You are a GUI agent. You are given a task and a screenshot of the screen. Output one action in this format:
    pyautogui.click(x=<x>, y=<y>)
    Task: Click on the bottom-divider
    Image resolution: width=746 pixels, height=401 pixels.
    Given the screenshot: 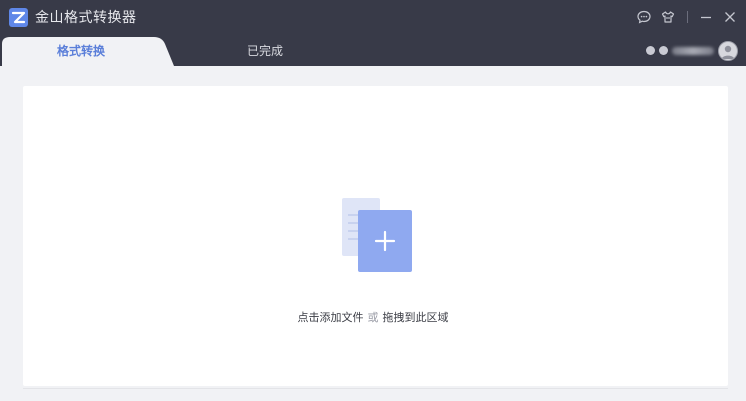 What is the action you would take?
    pyautogui.click(x=375, y=388)
    